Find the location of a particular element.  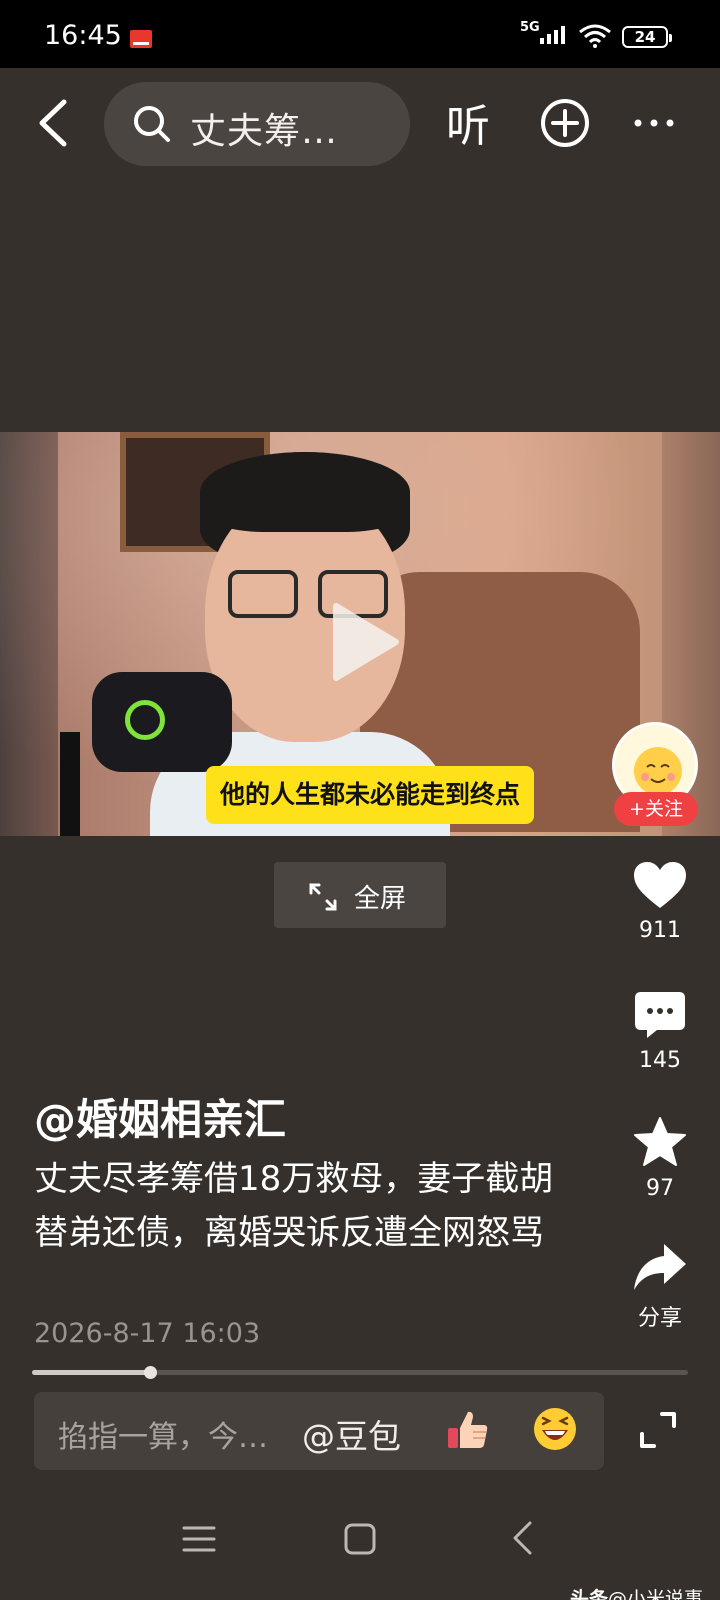

comment-input: 掐指一算，今… @豆包 is located at coordinates (319, 1431).